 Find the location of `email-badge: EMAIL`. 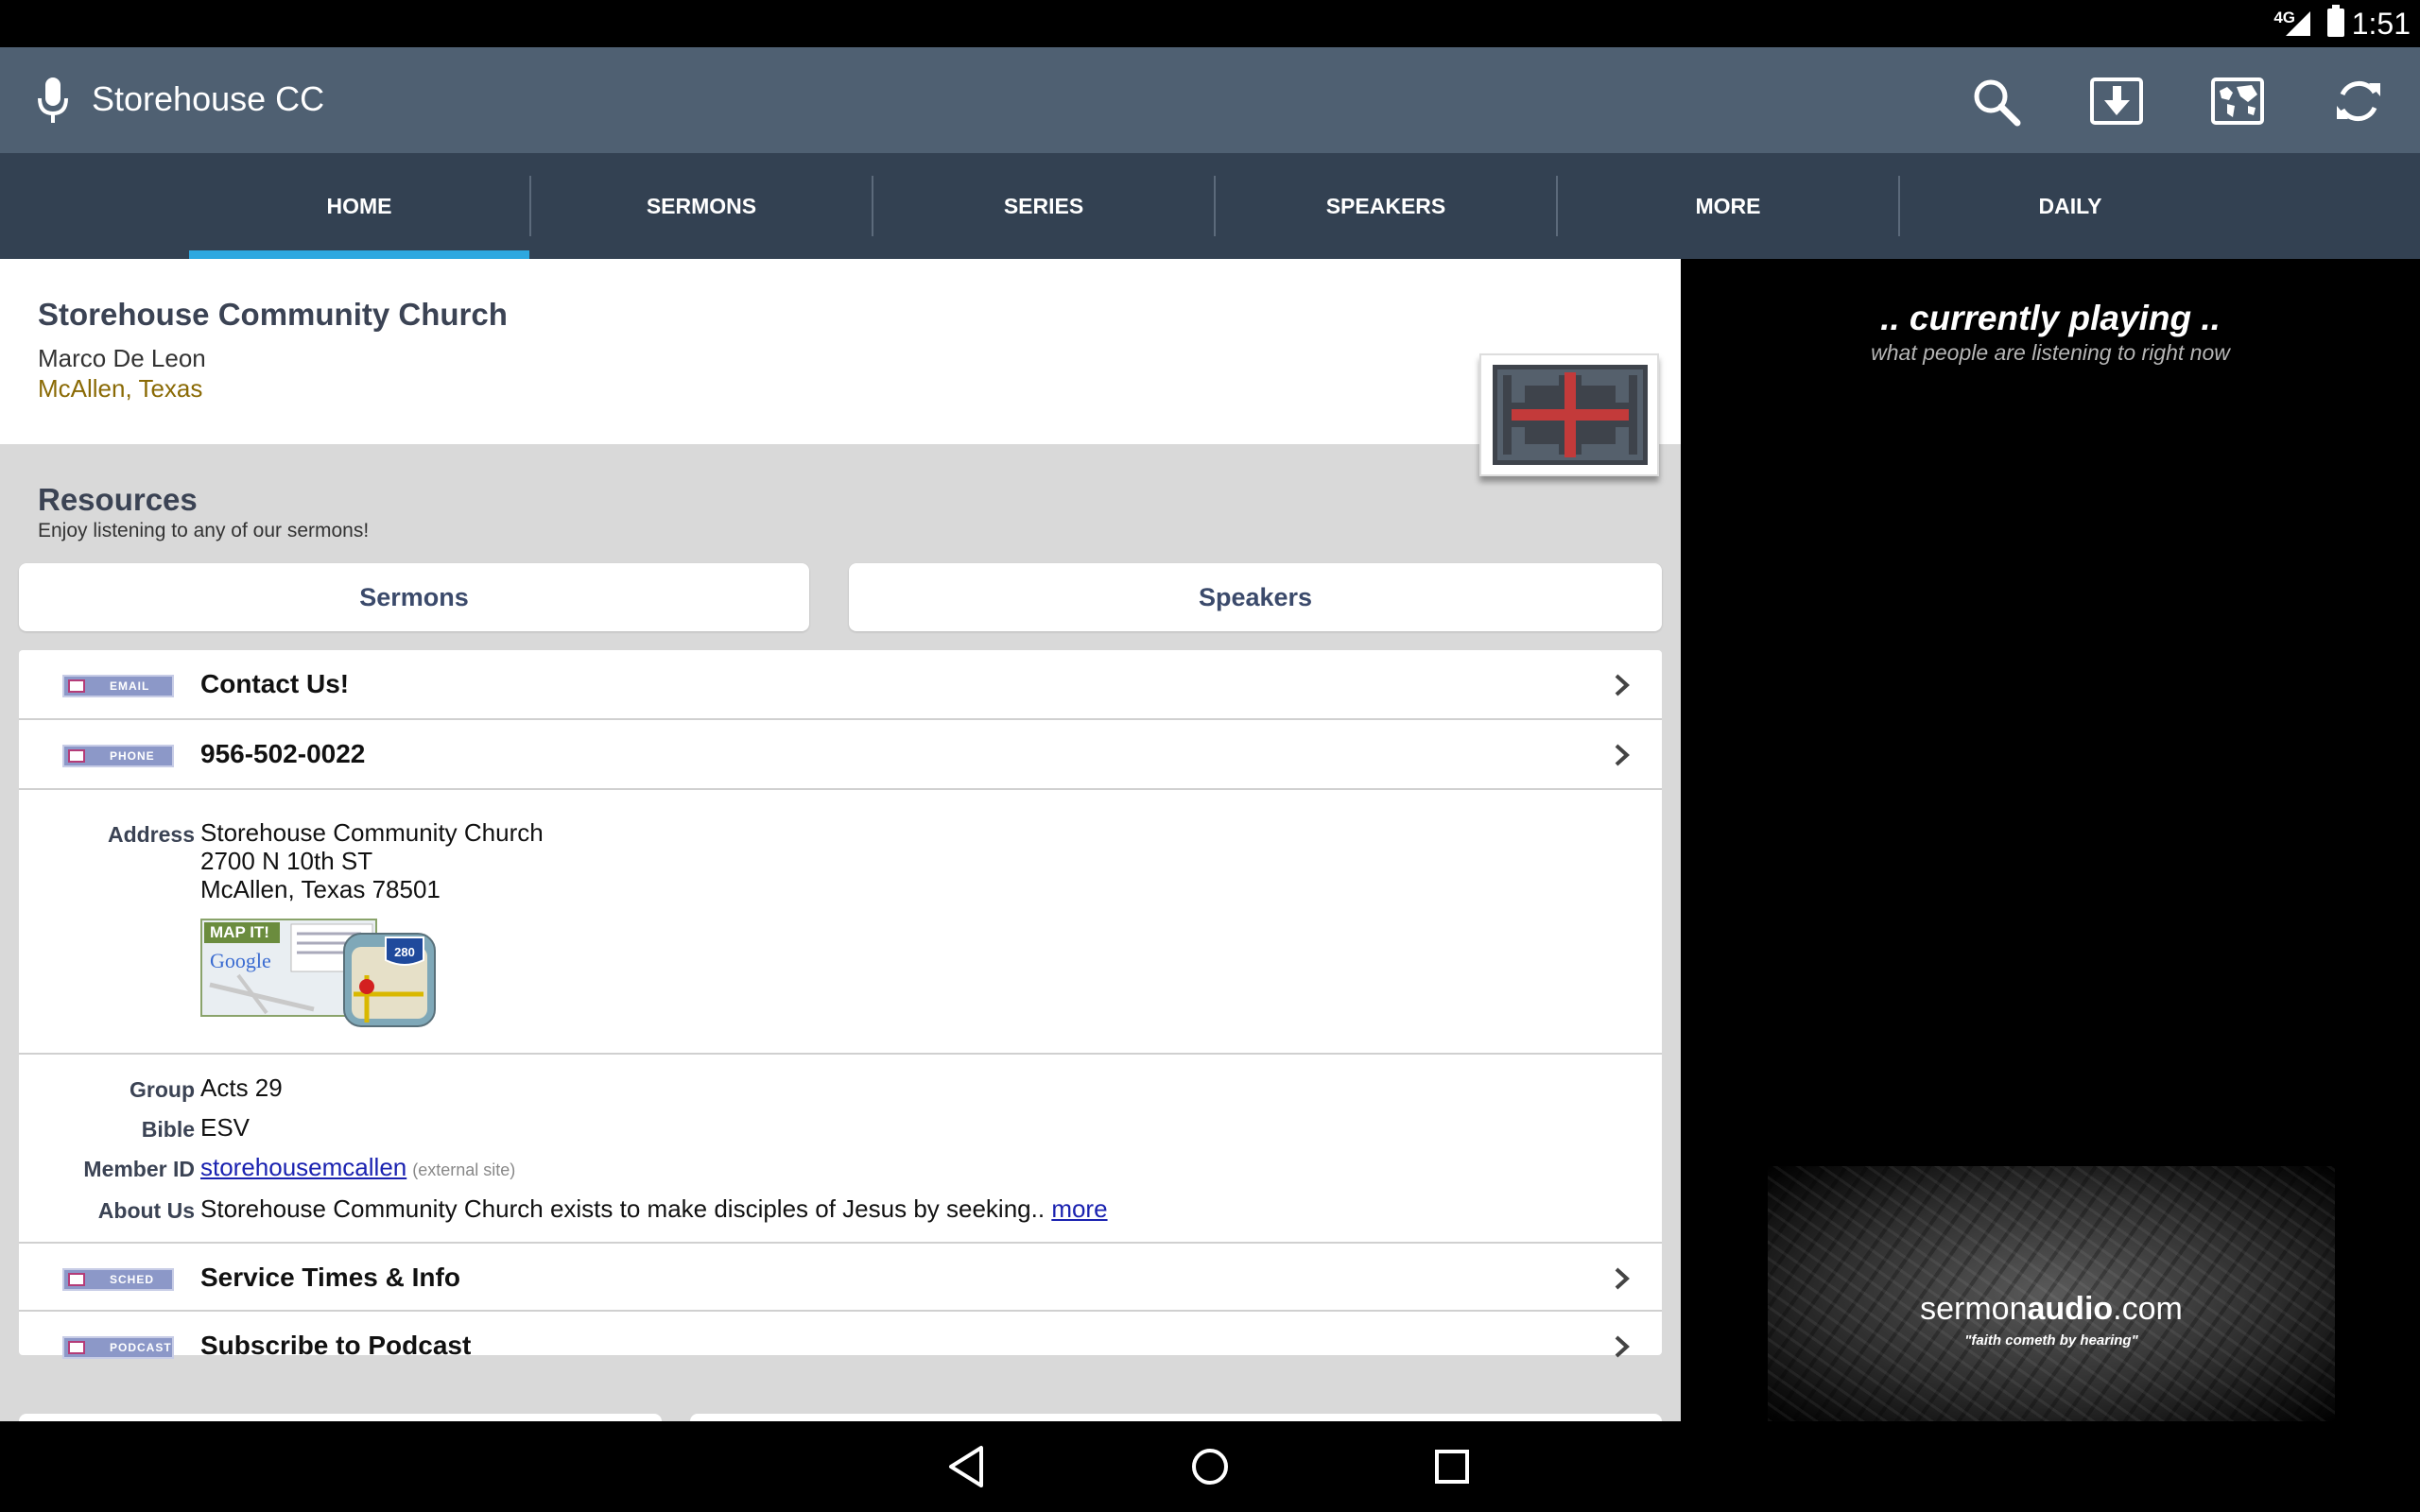

email-badge: EMAIL is located at coordinates (118, 686).